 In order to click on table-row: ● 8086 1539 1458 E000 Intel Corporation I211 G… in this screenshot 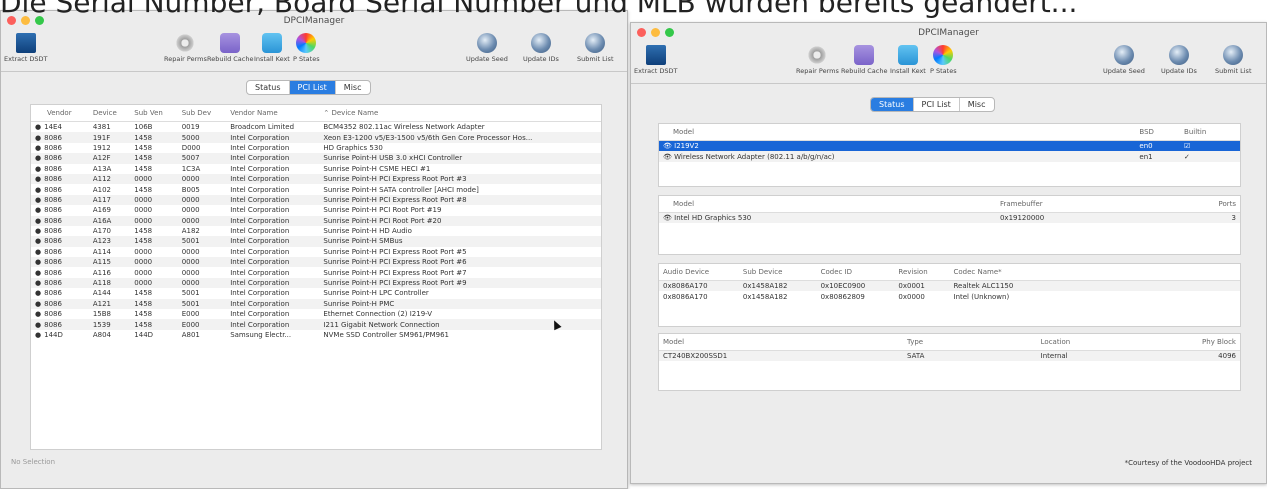, I will do `click(316, 324)`.